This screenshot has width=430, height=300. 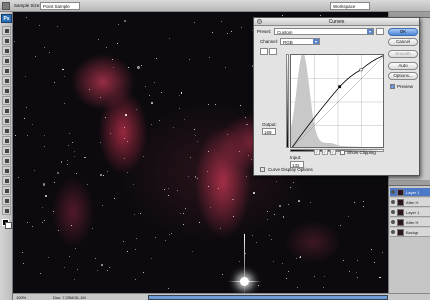 I want to click on eraser-tool-icon, so click(x=6, y=130).